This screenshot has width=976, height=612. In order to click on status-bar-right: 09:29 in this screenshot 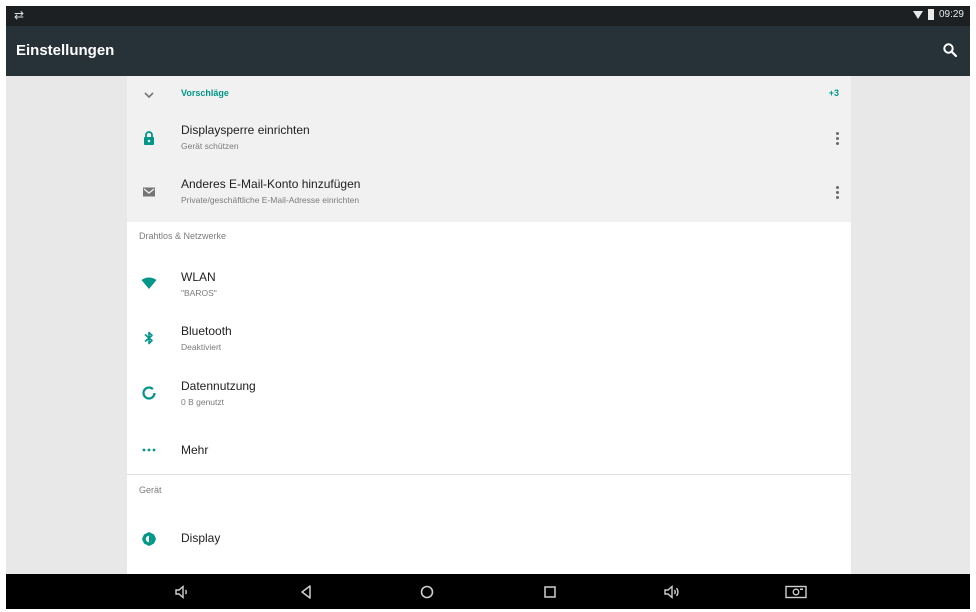, I will do `click(938, 14)`.